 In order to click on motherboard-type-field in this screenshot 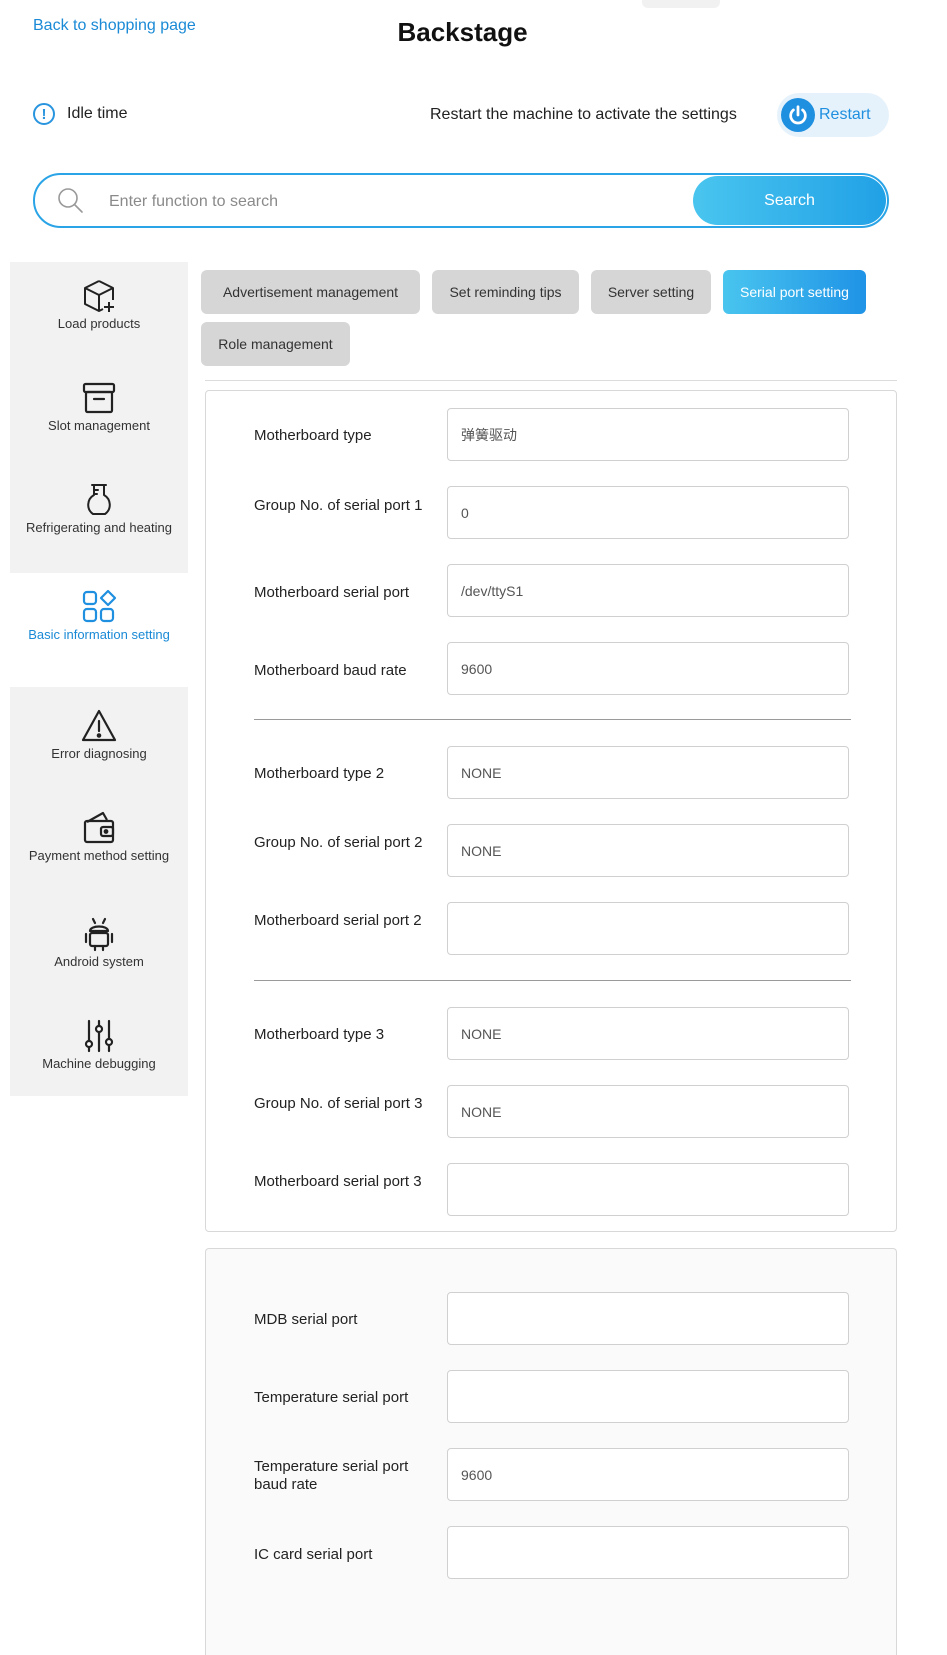, I will do `click(648, 434)`.